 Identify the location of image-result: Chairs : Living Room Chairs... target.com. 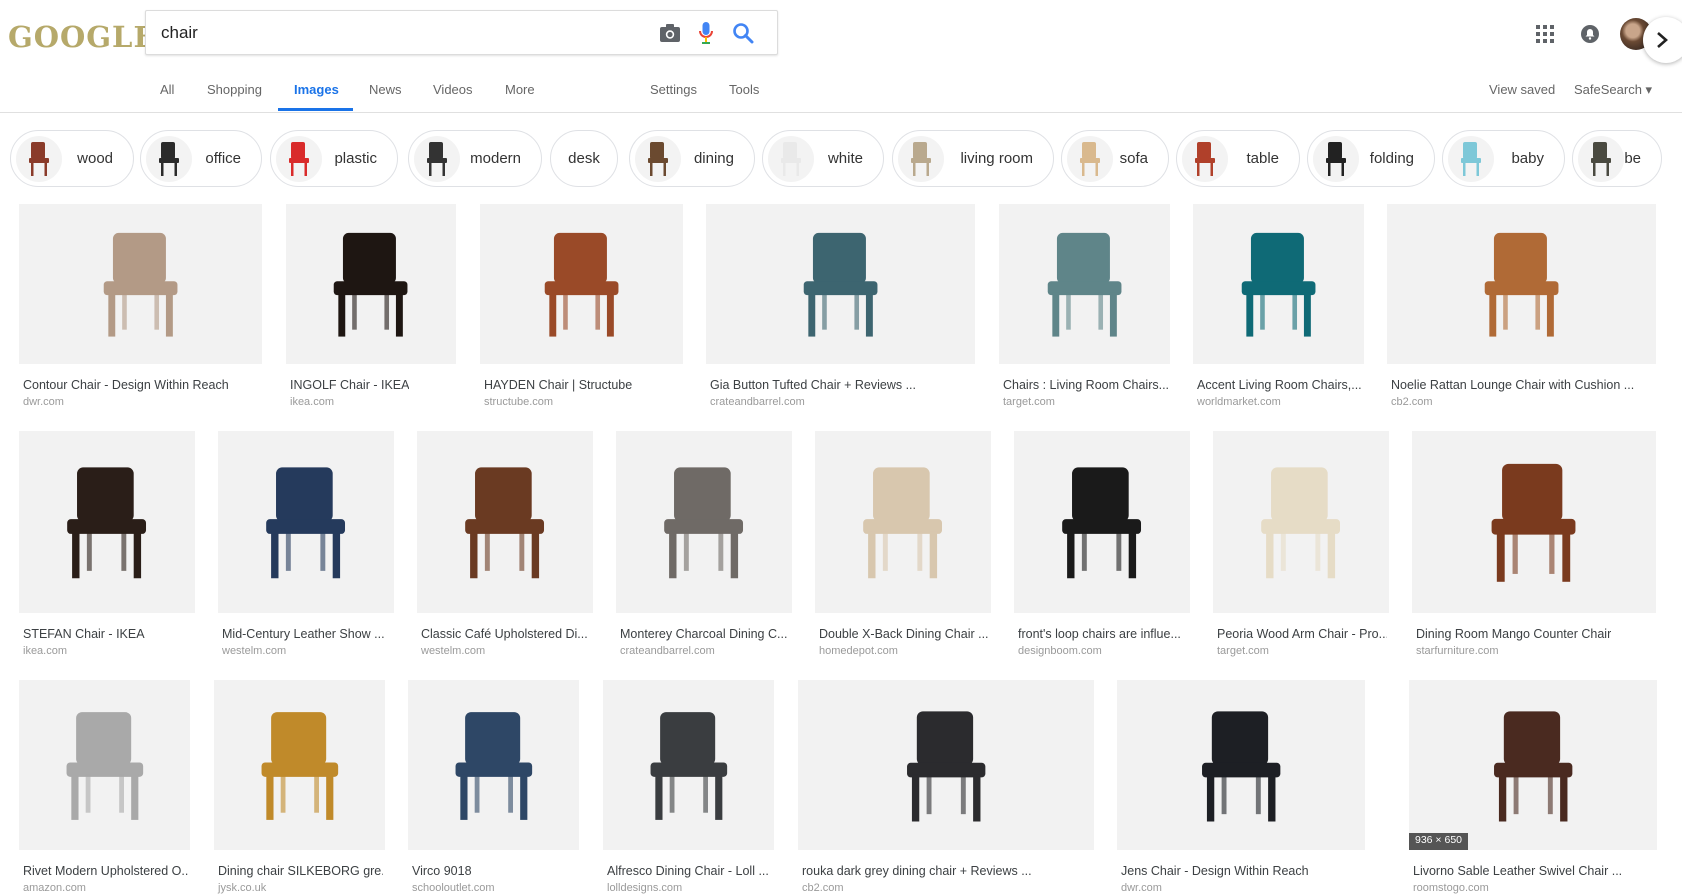
(1084, 307).